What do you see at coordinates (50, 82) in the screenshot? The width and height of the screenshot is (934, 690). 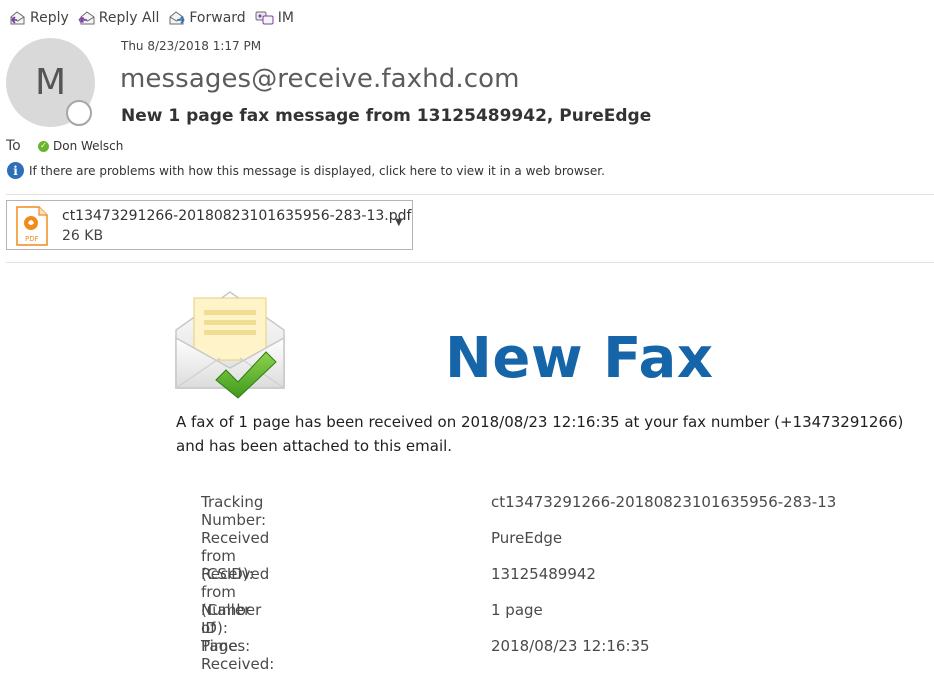 I see `avatar-initial: M` at bounding box center [50, 82].